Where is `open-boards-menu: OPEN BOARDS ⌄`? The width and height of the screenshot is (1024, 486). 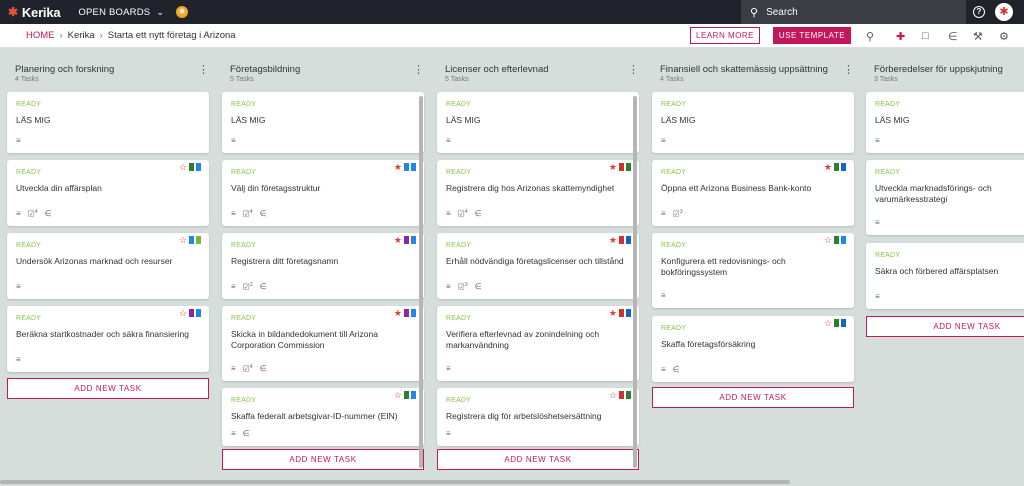 open-boards-menu: OPEN BOARDS ⌄ is located at coordinates (121, 12).